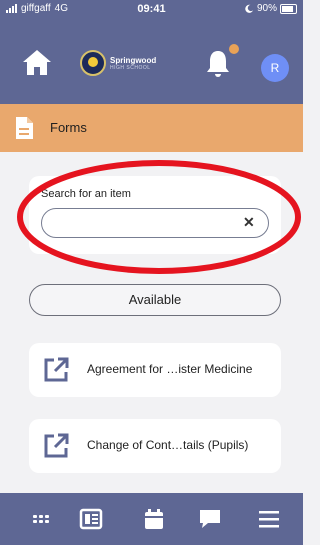  I want to click on list-item-label: Change of Cont…tails (Pupils), so click(168, 445).